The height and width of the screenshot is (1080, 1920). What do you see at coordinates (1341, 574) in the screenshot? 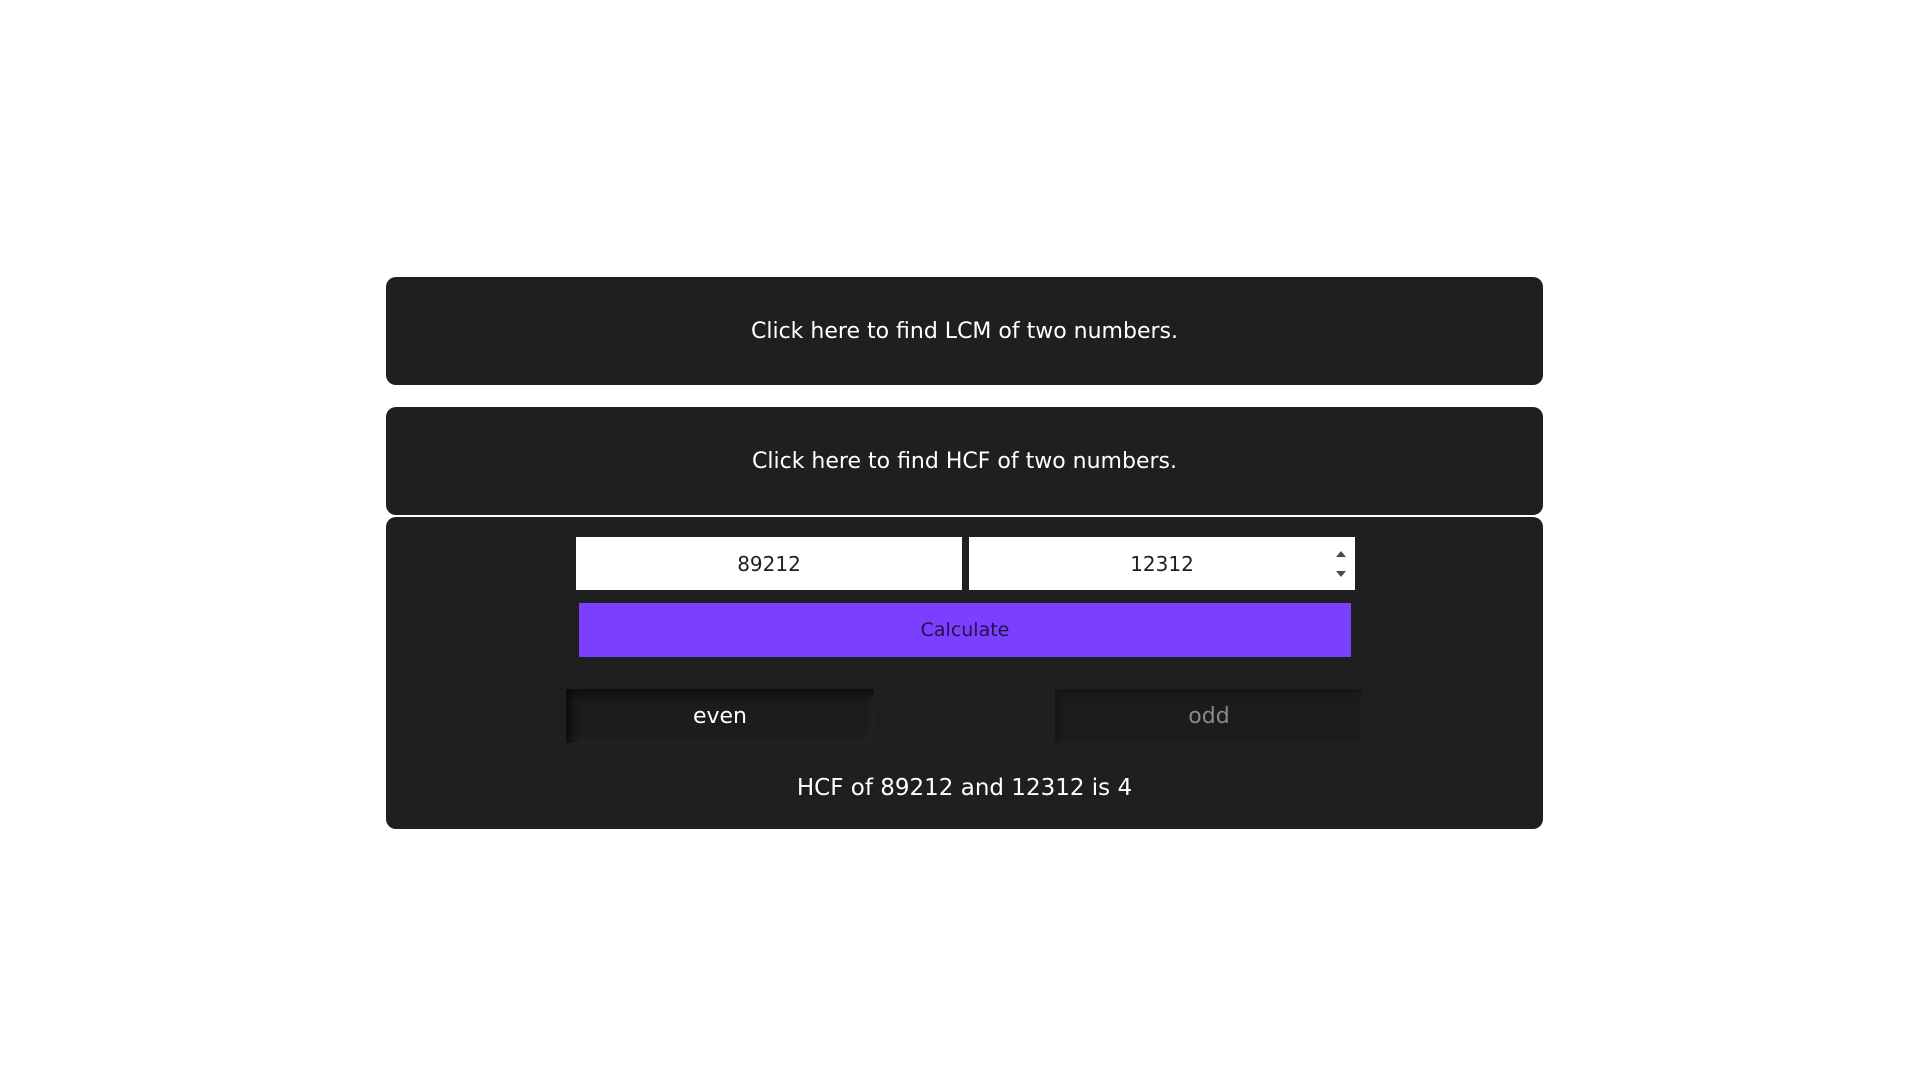
I see `spinner-down-icon` at bounding box center [1341, 574].